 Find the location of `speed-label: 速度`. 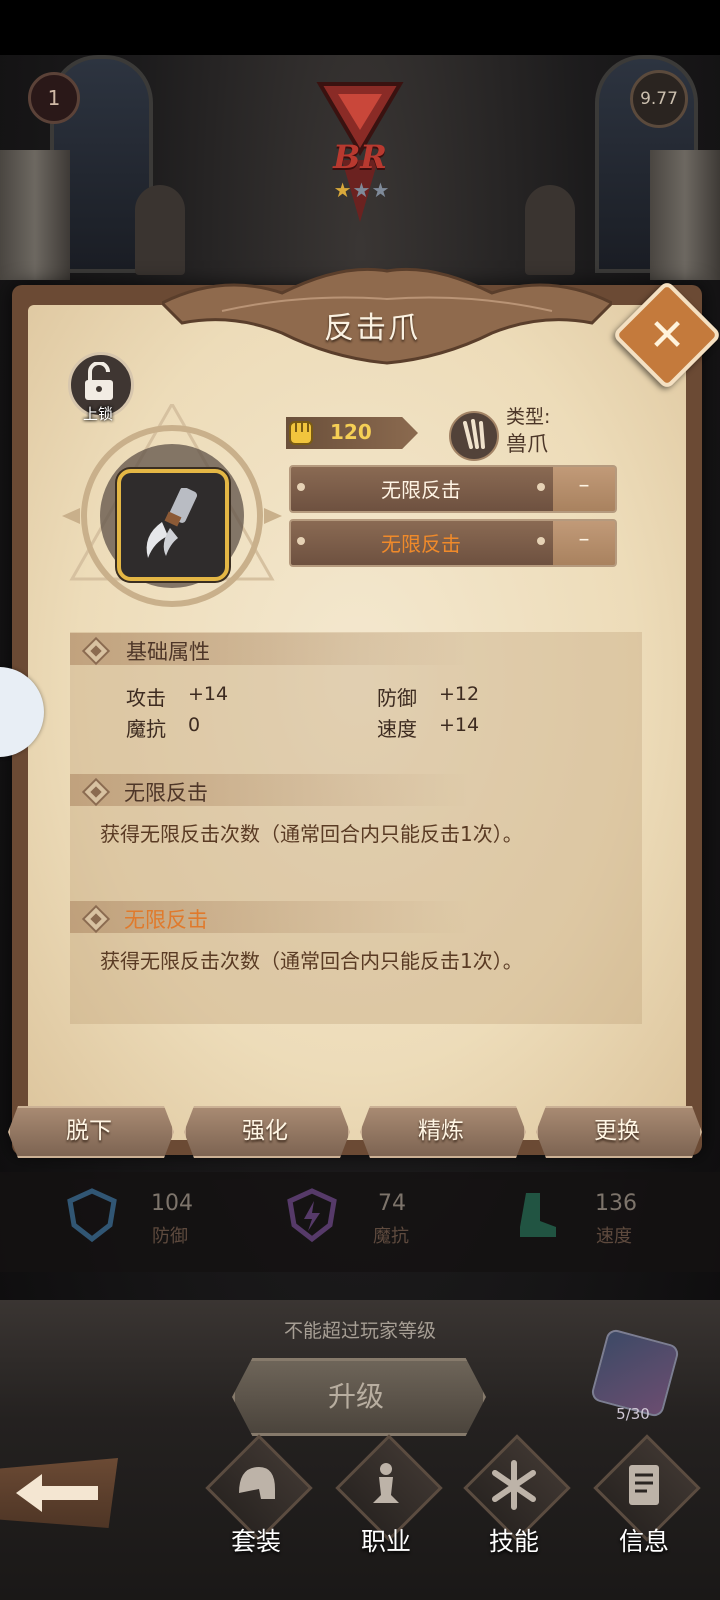

speed-label: 速度 is located at coordinates (614, 1236).